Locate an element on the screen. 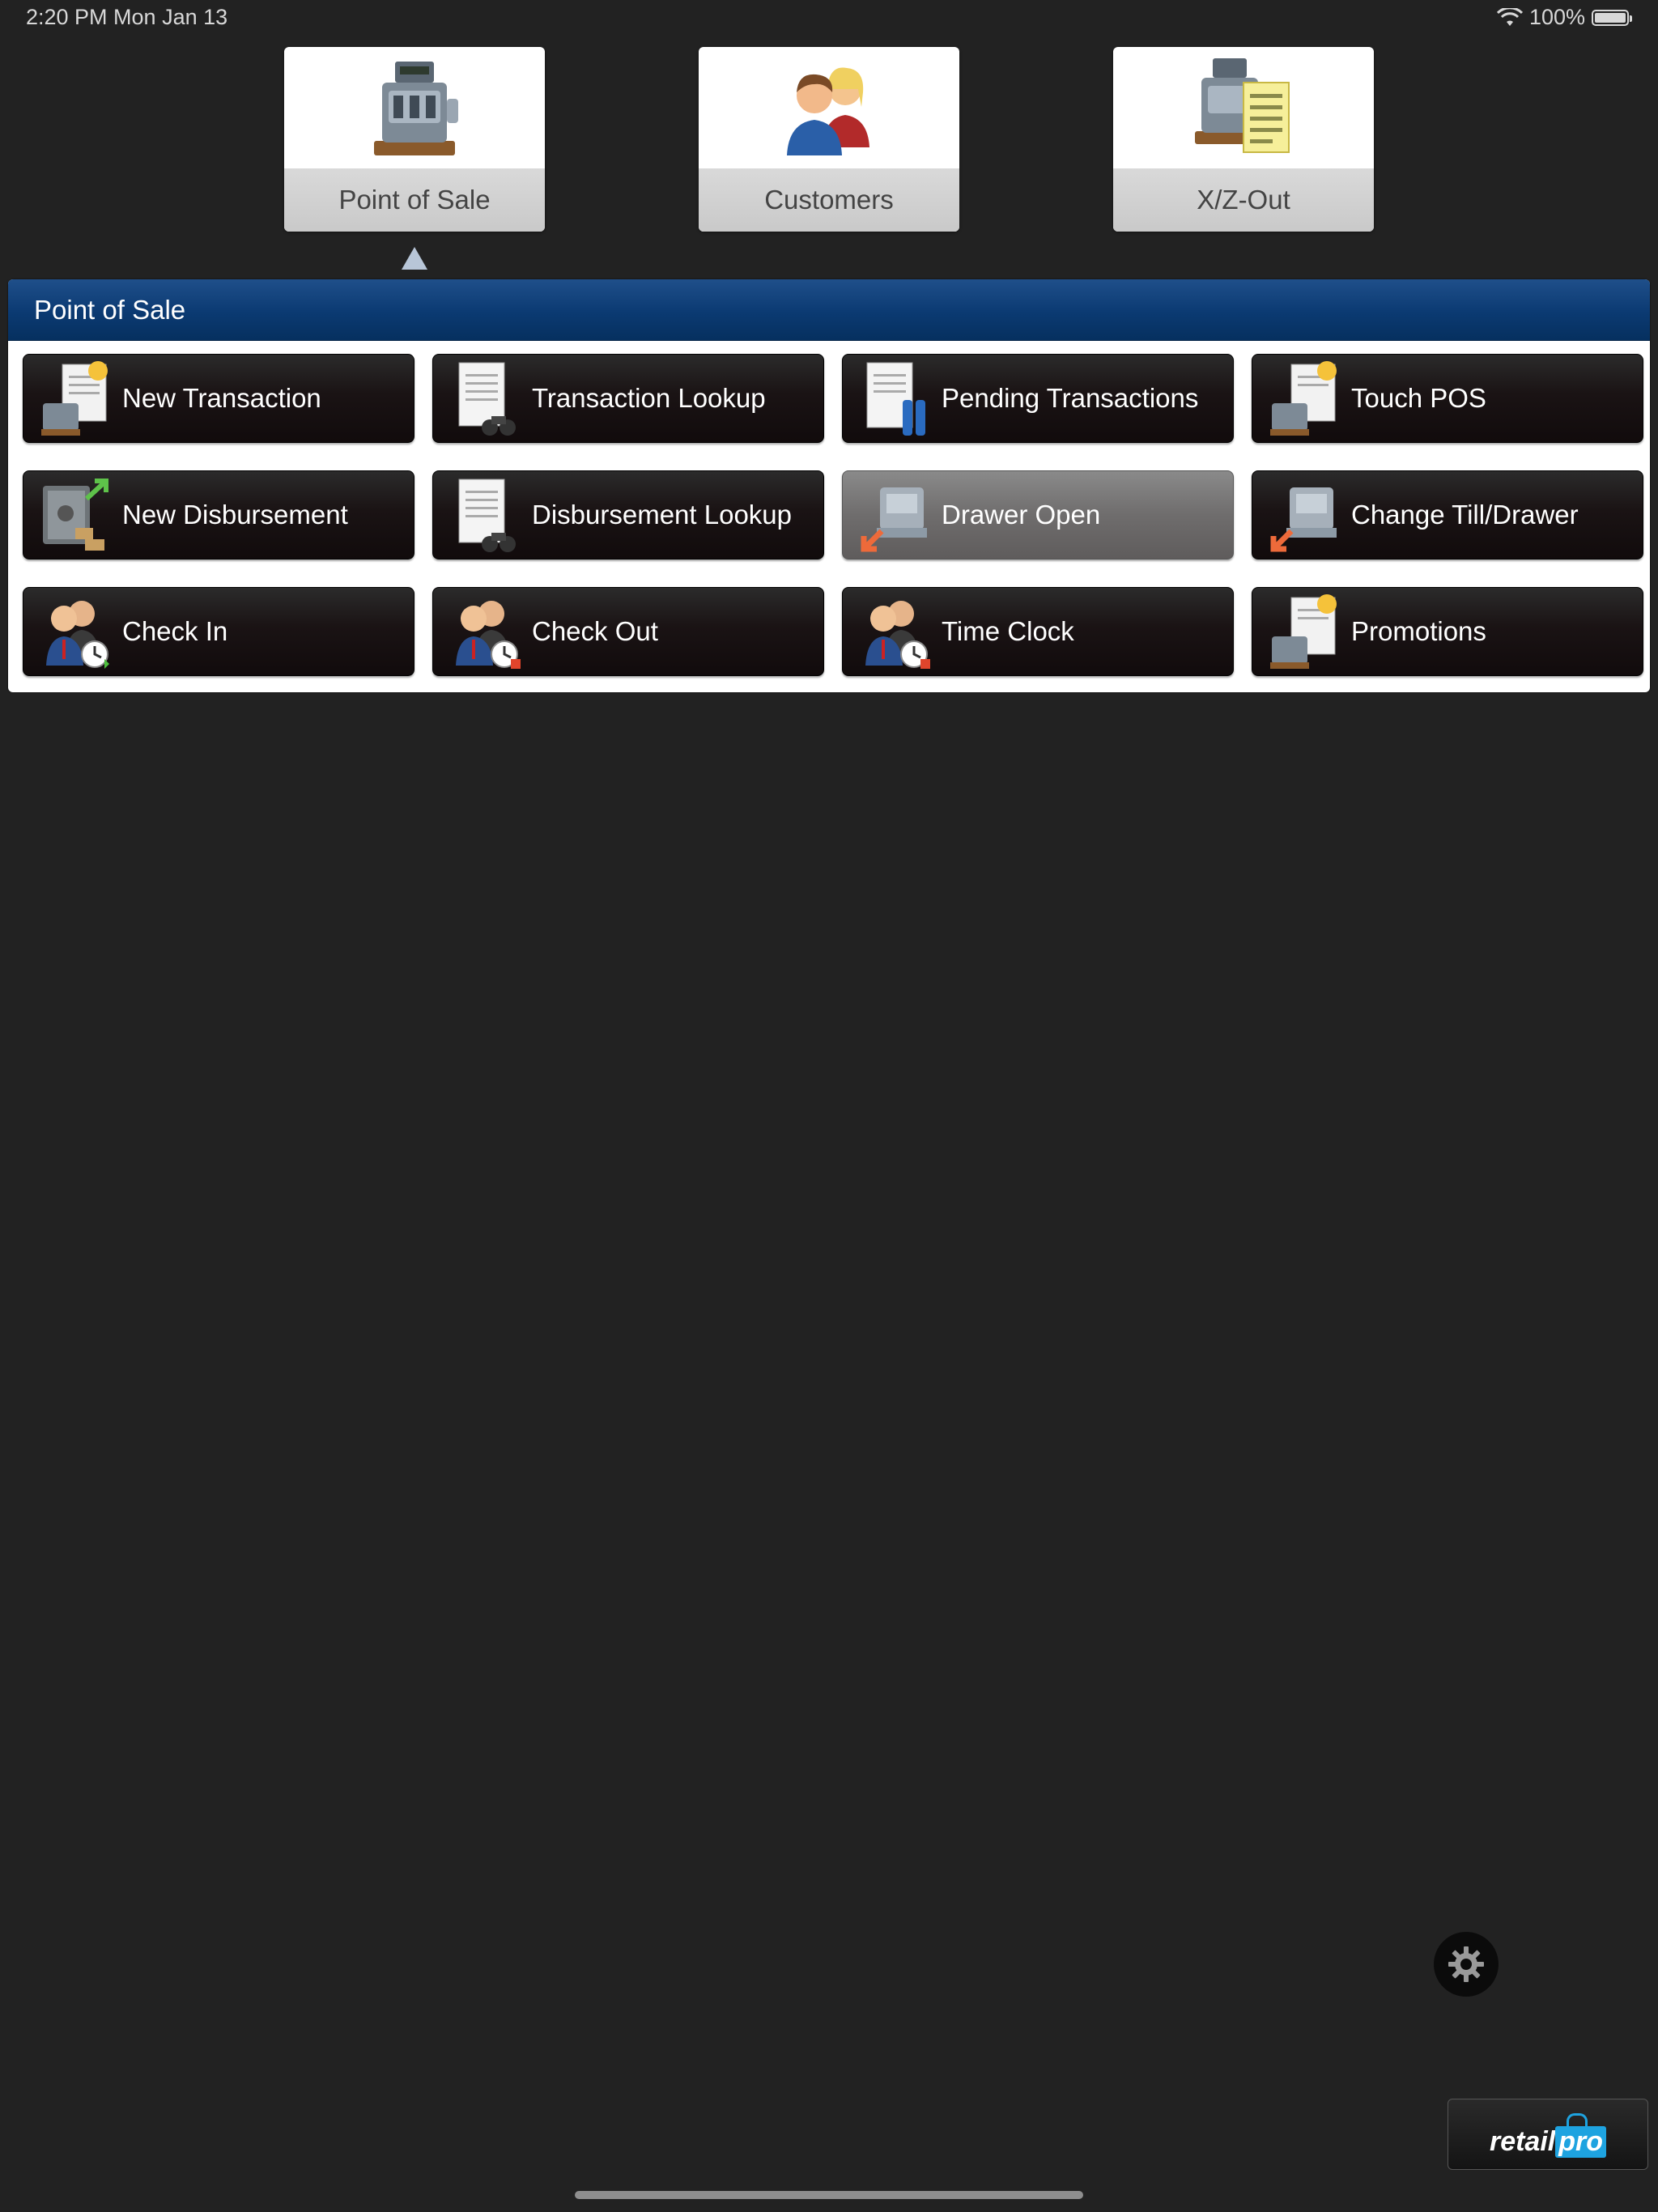 This screenshot has height=2212, width=1658. touch-pos-icon is located at coordinates (1303, 399).